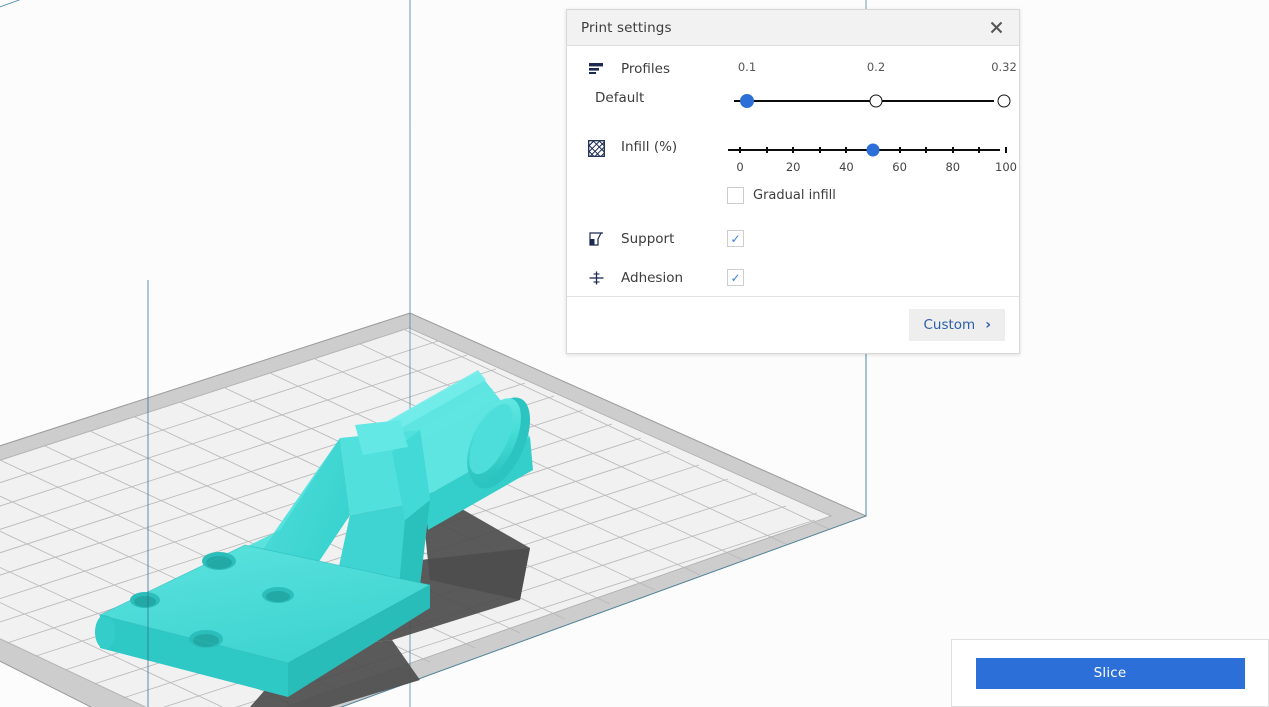 This screenshot has width=1269, height=707. What do you see at coordinates (648, 238) in the screenshot?
I see `support-label: Support` at bounding box center [648, 238].